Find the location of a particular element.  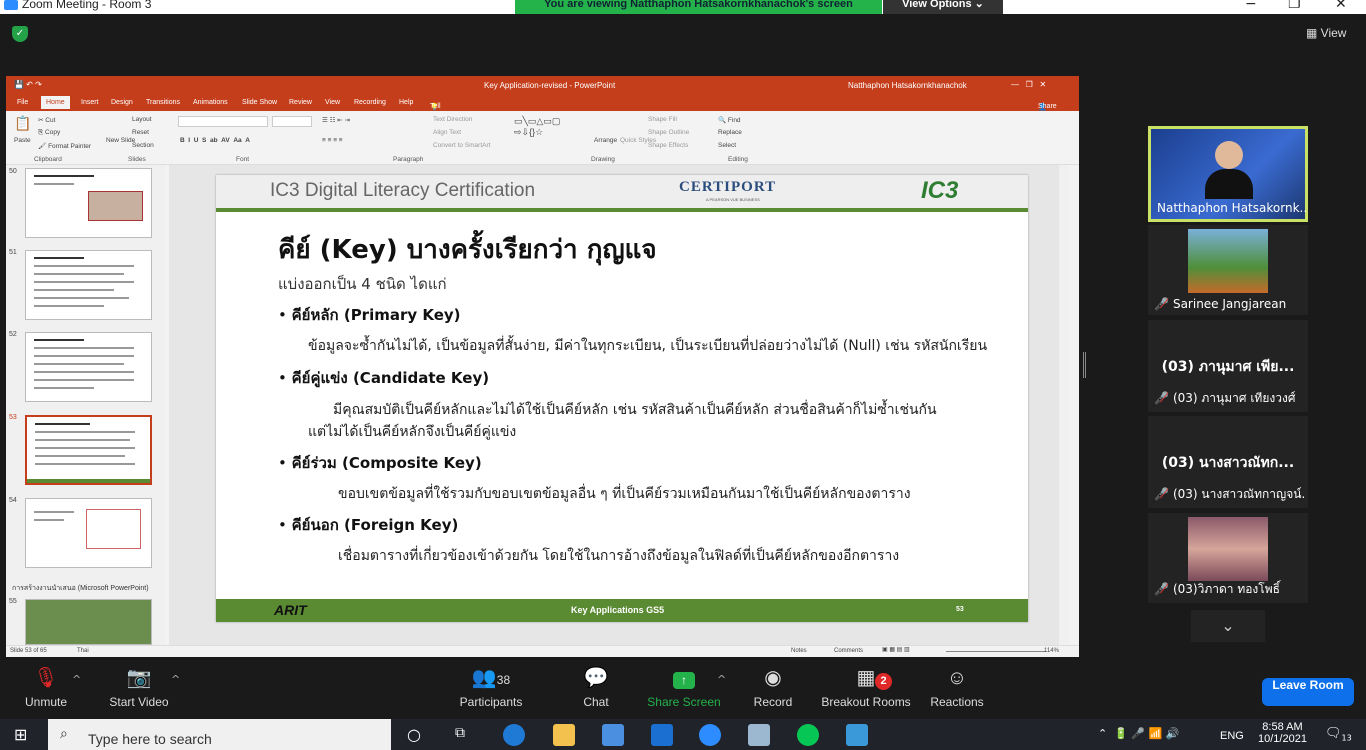

slide-divider is located at coordinates (622, 210).